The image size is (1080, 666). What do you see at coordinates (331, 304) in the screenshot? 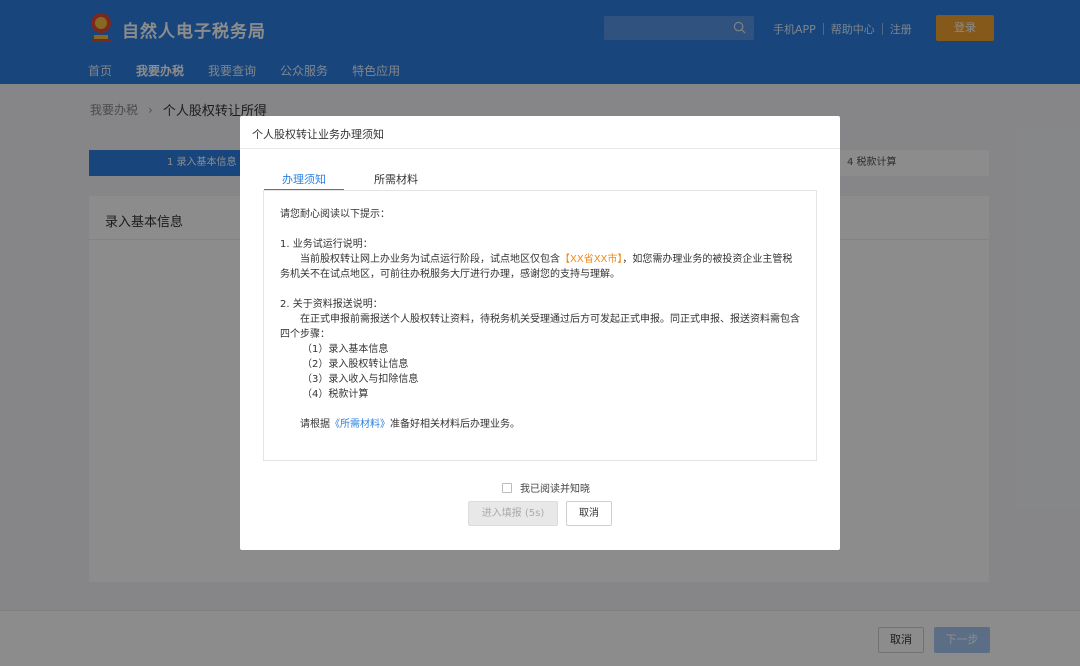
I see `section2-title: 2. 关于资料报送说明：` at bounding box center [331, 304].